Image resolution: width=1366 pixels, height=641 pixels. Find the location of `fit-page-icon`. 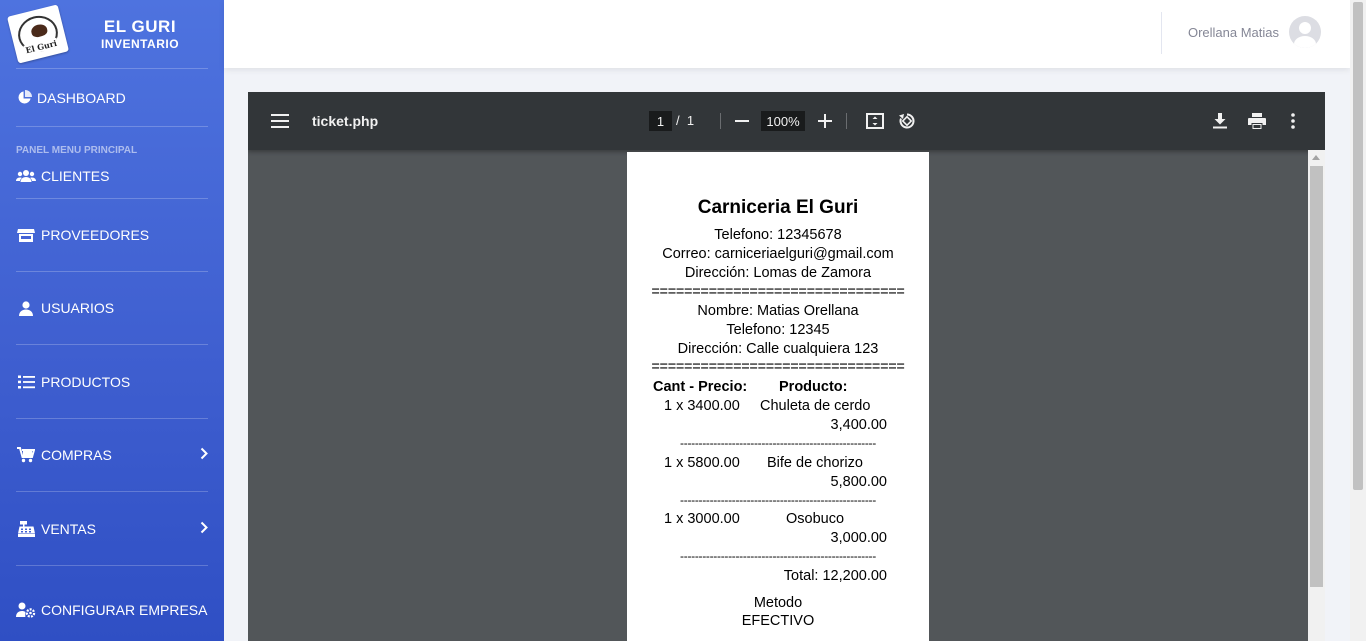

fit-page-icon is located at coordinates (875, 121).